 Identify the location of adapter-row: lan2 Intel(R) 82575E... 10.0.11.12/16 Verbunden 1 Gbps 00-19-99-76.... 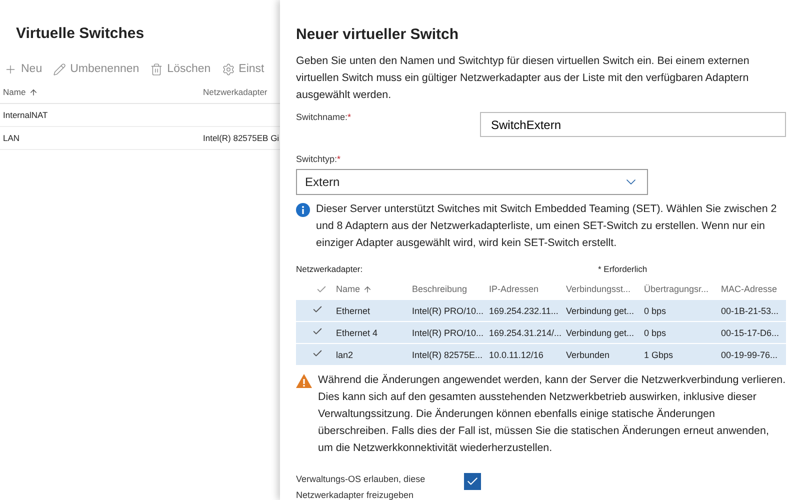
(541, 355).